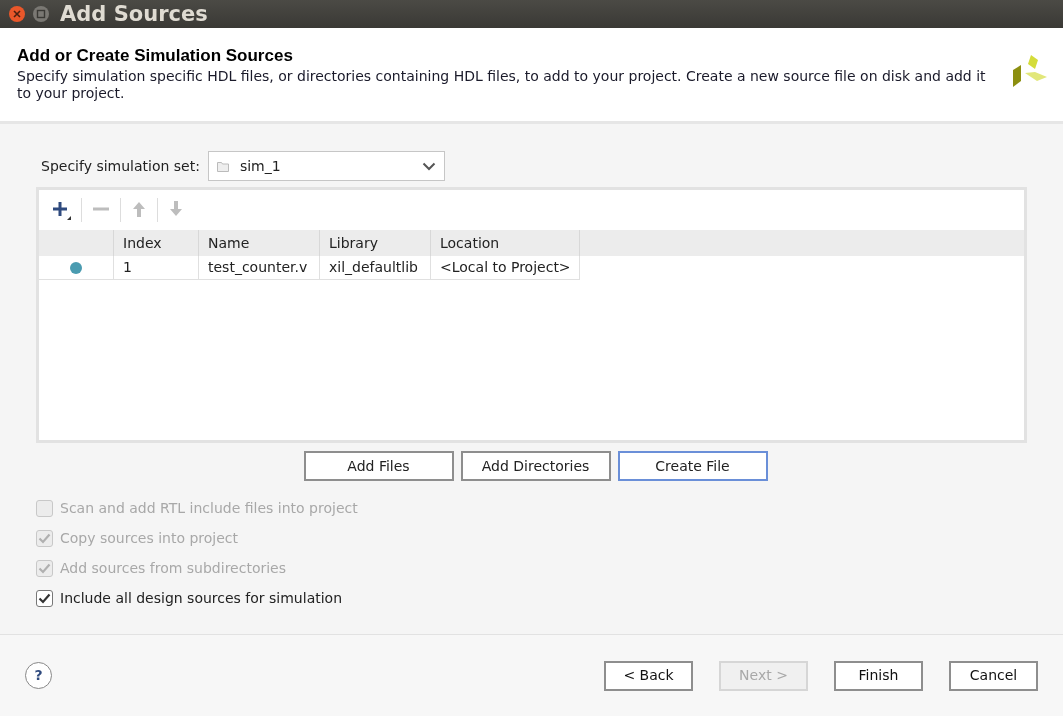 This screenshot has width=1063, height=716. I want to click on folder-icon, so click(223, 166).